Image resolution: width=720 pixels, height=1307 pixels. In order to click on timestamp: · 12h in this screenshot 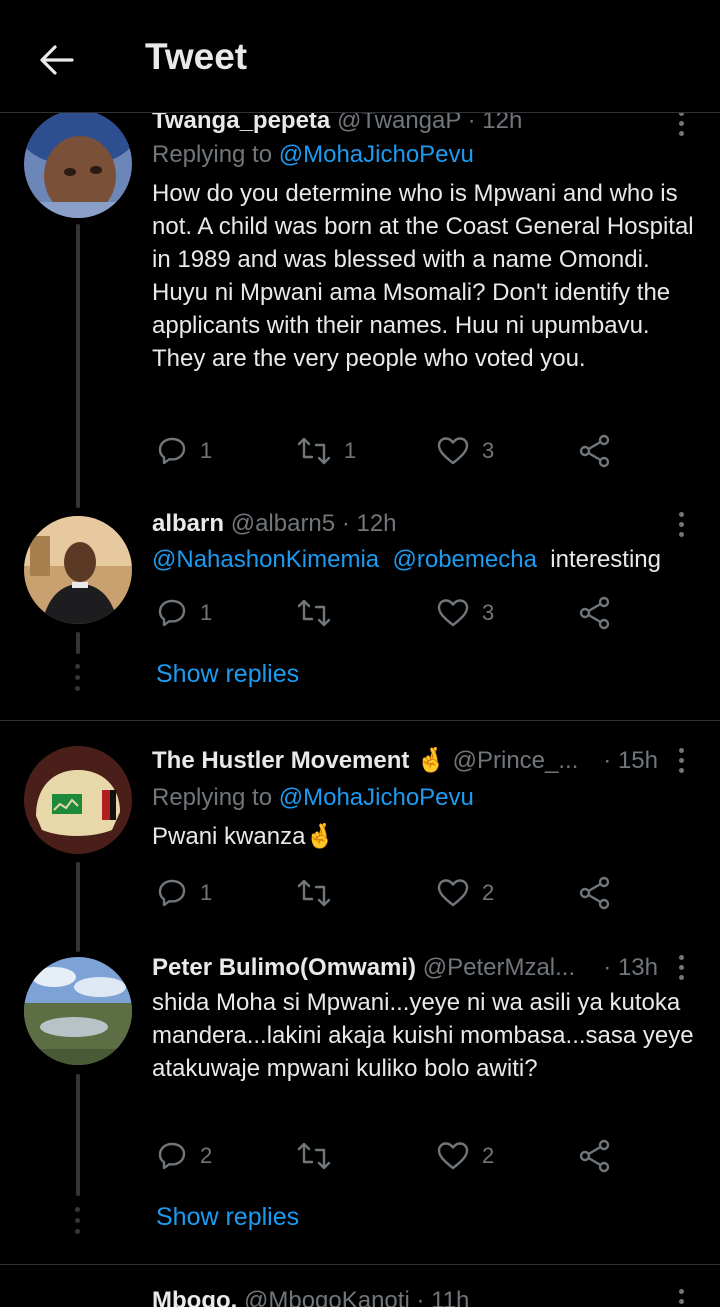, I will do `click(369, 523)`.